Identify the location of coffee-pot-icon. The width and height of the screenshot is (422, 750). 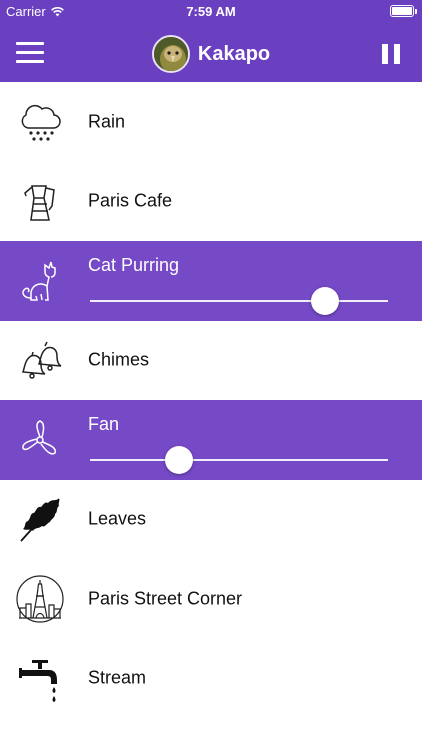
(40, 202).